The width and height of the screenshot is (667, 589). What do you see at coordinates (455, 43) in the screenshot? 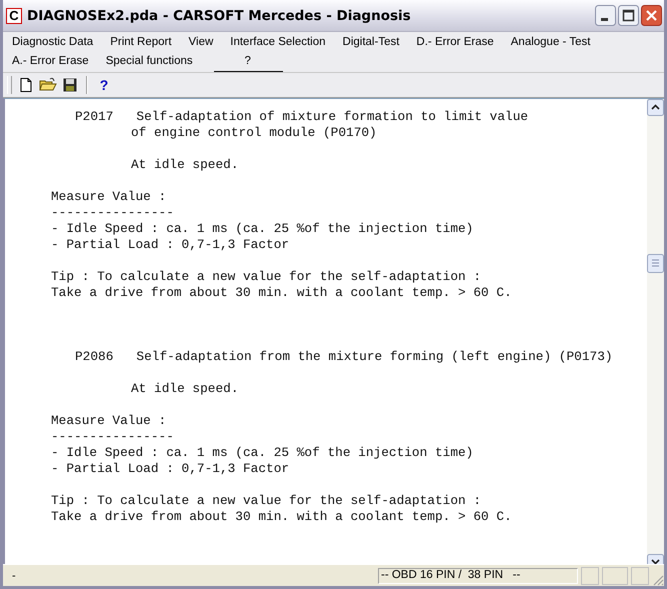
I see `menu-item: D.- Error Erase` at bounding box center [455, 43].